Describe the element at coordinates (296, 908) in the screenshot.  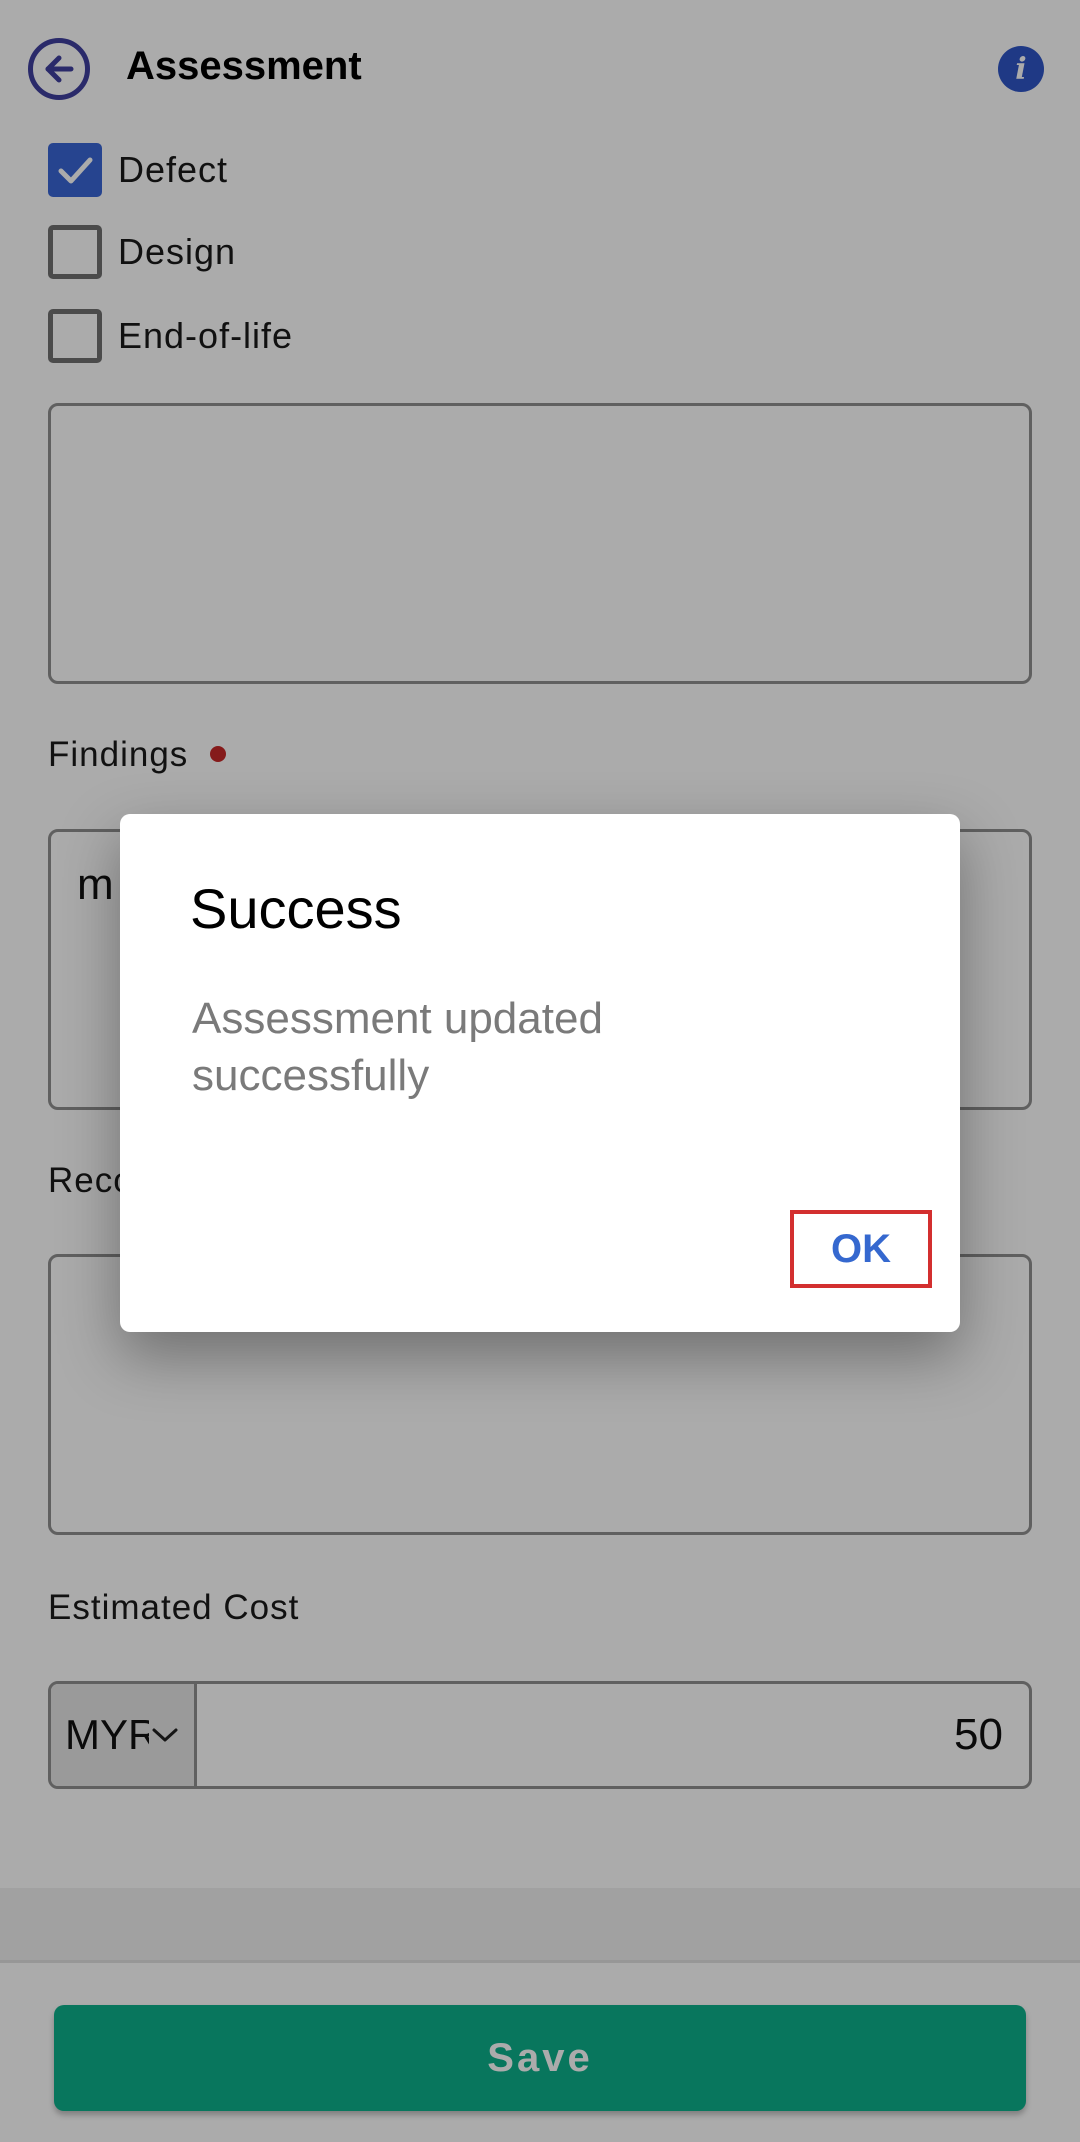
I see `dialog-title: Success` at that location.